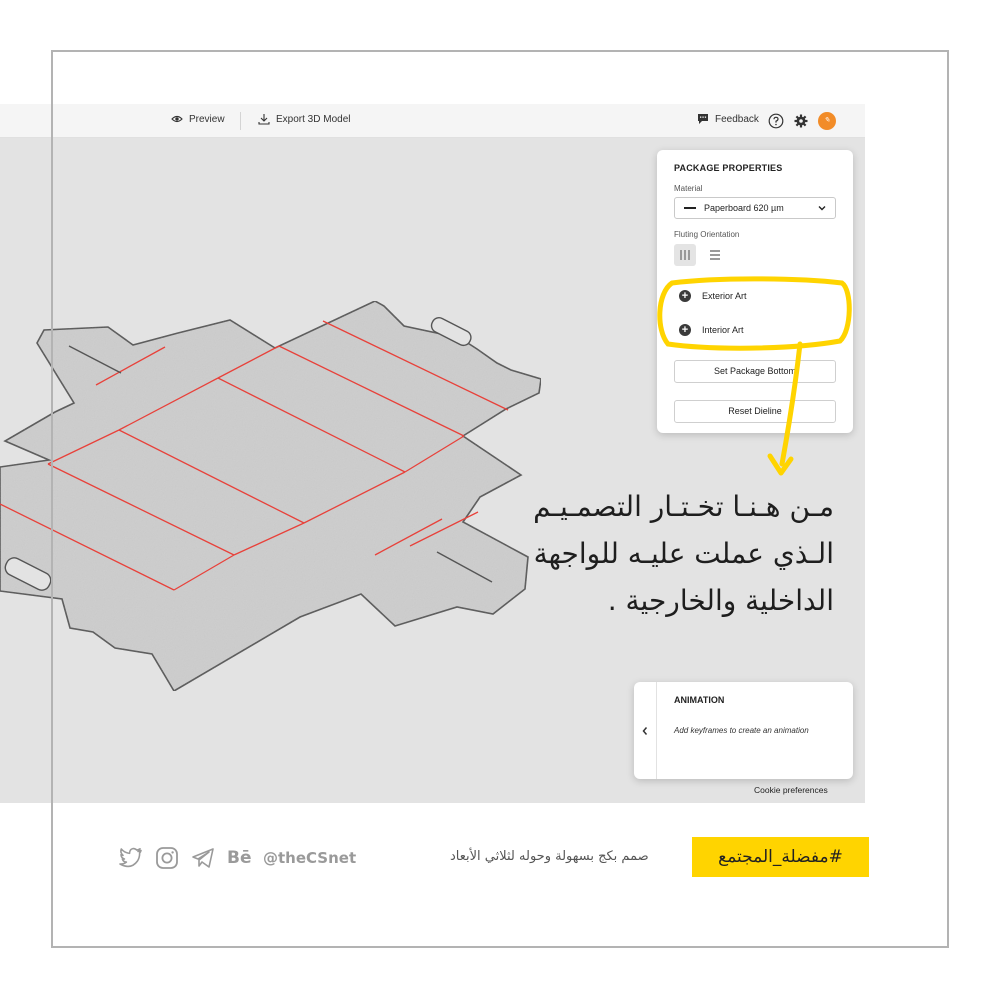  Describe the element at coordinates (203, 858) in the screenshot. I see `telegram-icon` at that location.